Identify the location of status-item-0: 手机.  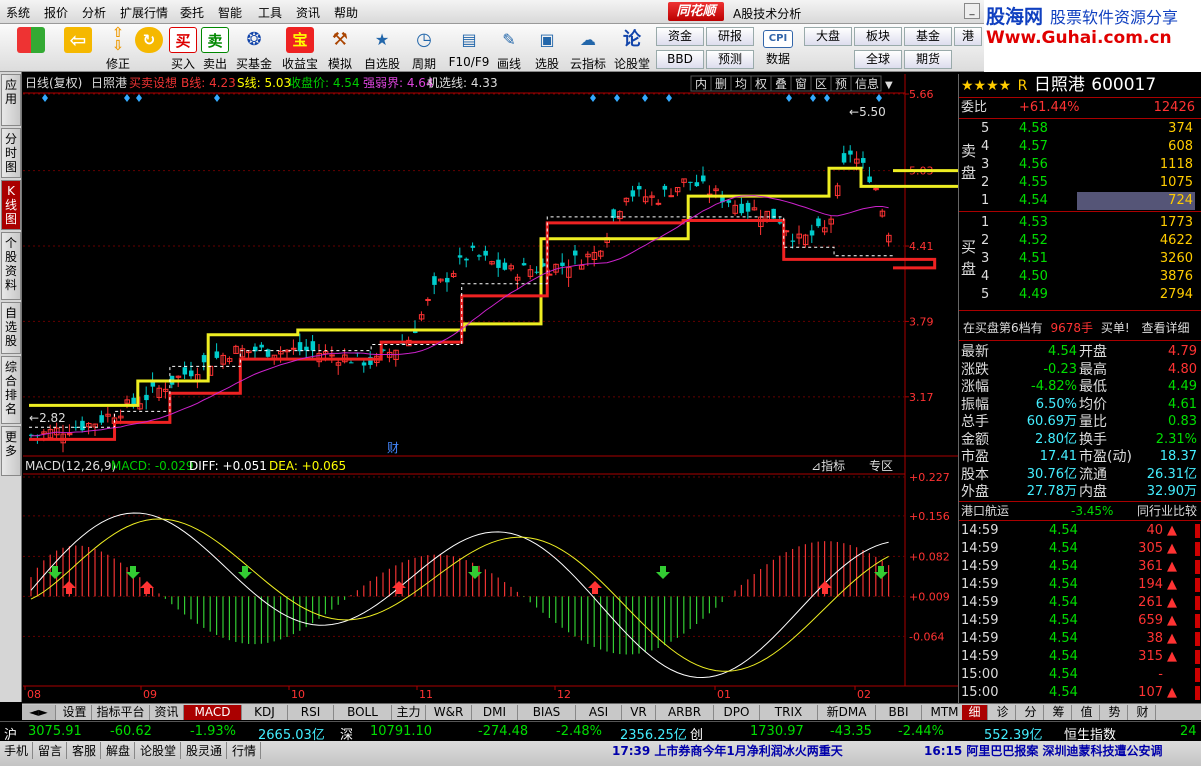
(19, 750).